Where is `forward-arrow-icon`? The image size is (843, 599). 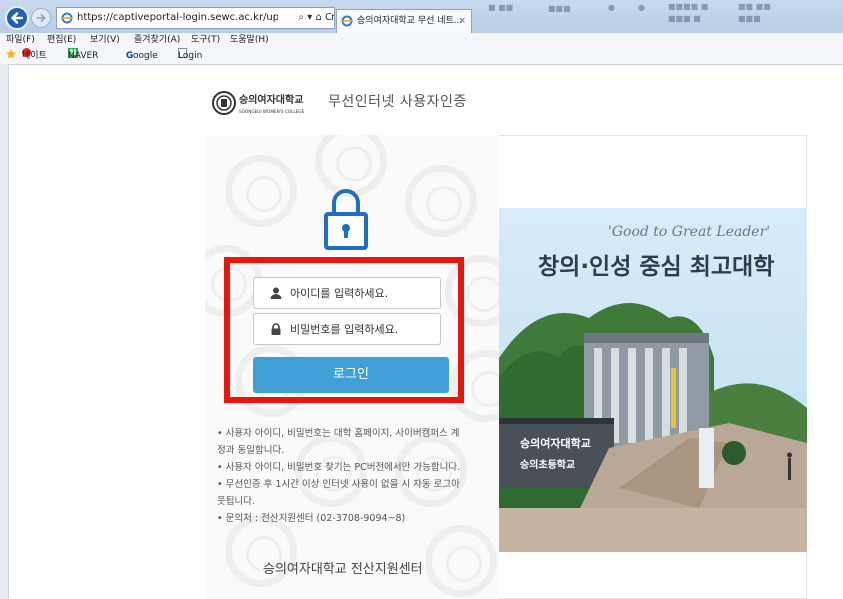 forward-arrow-icon is located at coordinates (41, 18).